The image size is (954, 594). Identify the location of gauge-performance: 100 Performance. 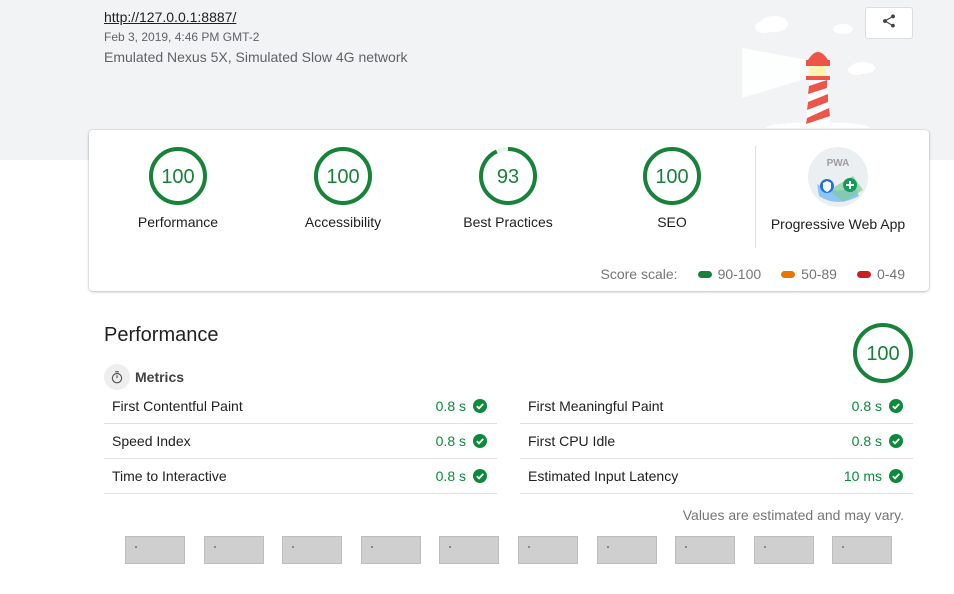
(178, 188).